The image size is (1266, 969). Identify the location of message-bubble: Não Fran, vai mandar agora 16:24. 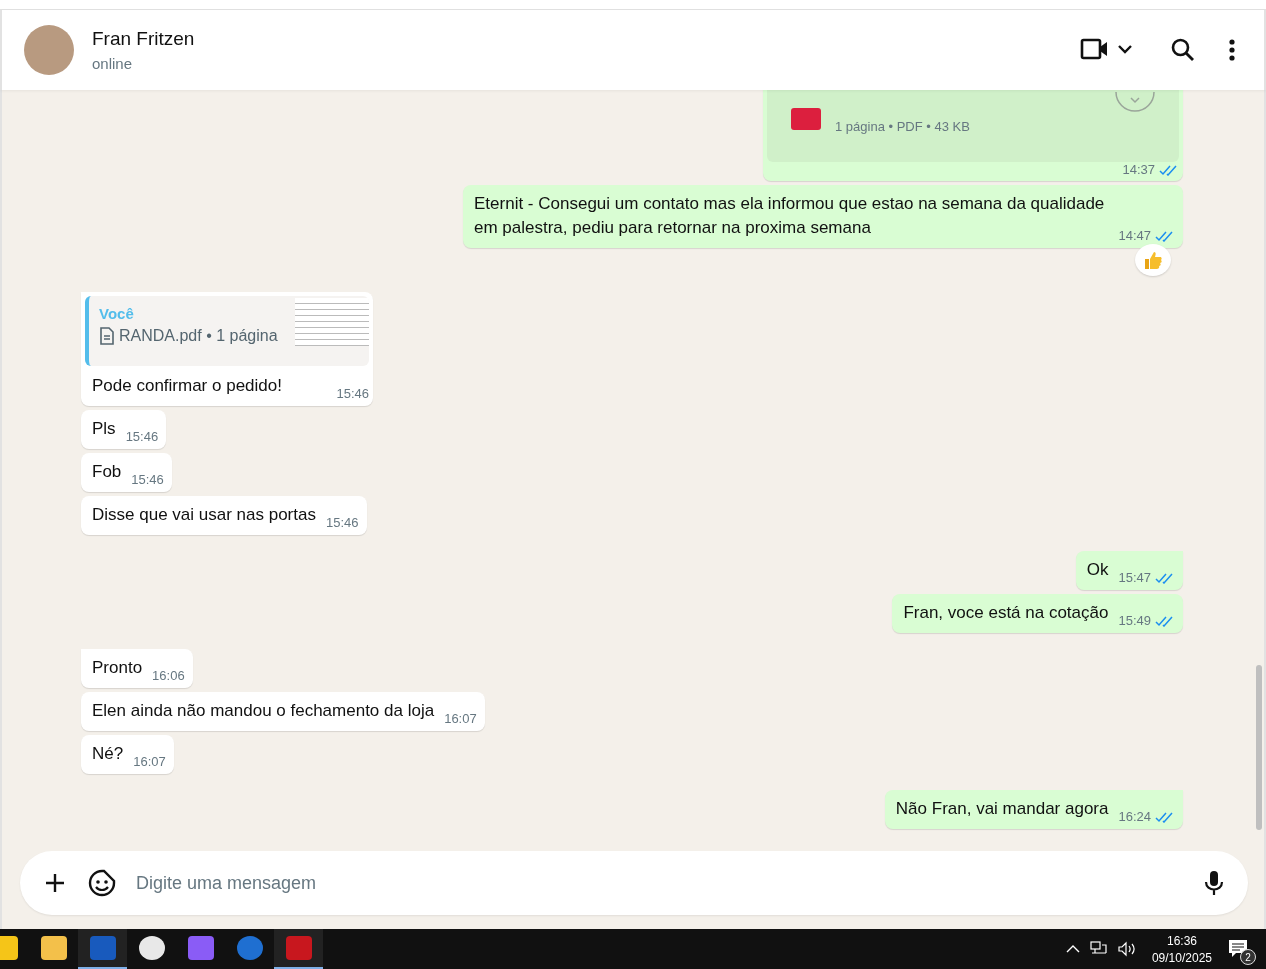
(1033, 809).